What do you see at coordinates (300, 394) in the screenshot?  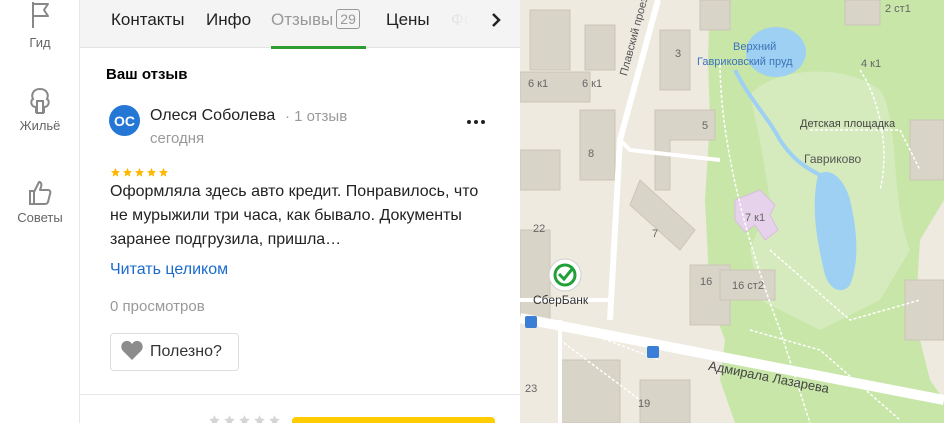 I see `divider` at bounding box center [300, 394].